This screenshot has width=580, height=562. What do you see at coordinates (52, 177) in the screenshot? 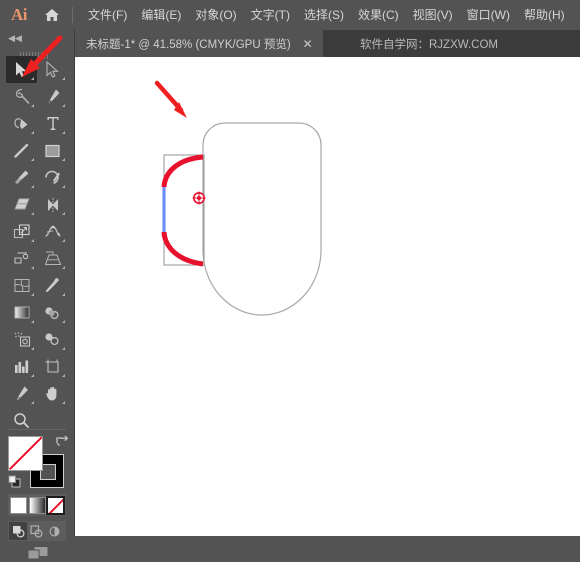
I see `shaper-tool` at bounding box center [52, 177].